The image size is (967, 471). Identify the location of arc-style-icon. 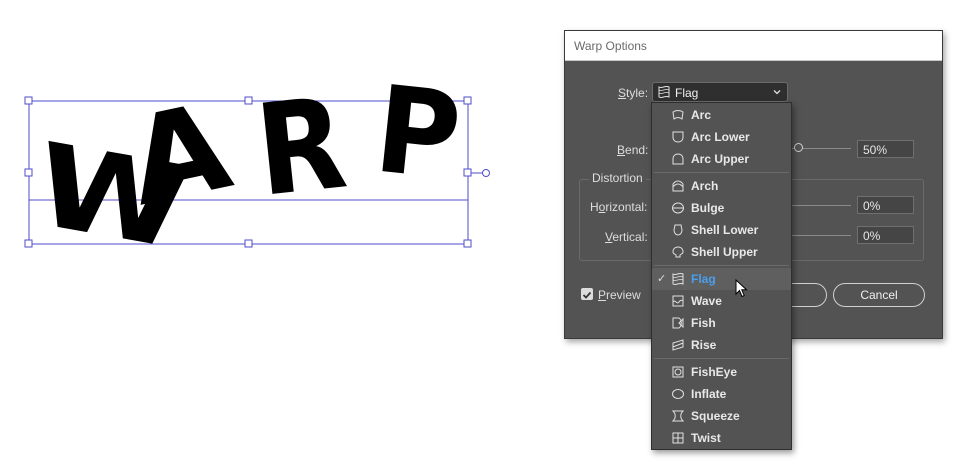
(678, 115).